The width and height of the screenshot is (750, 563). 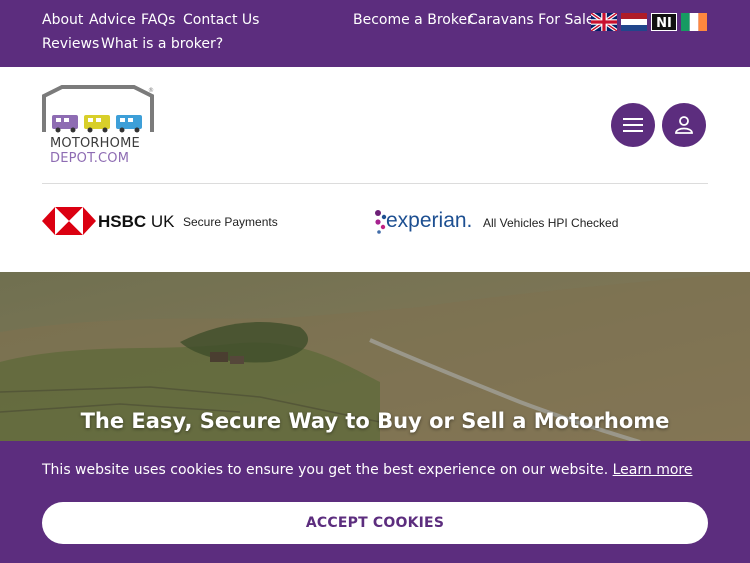 I want to click on menu-button, so click(x=633, y=125).